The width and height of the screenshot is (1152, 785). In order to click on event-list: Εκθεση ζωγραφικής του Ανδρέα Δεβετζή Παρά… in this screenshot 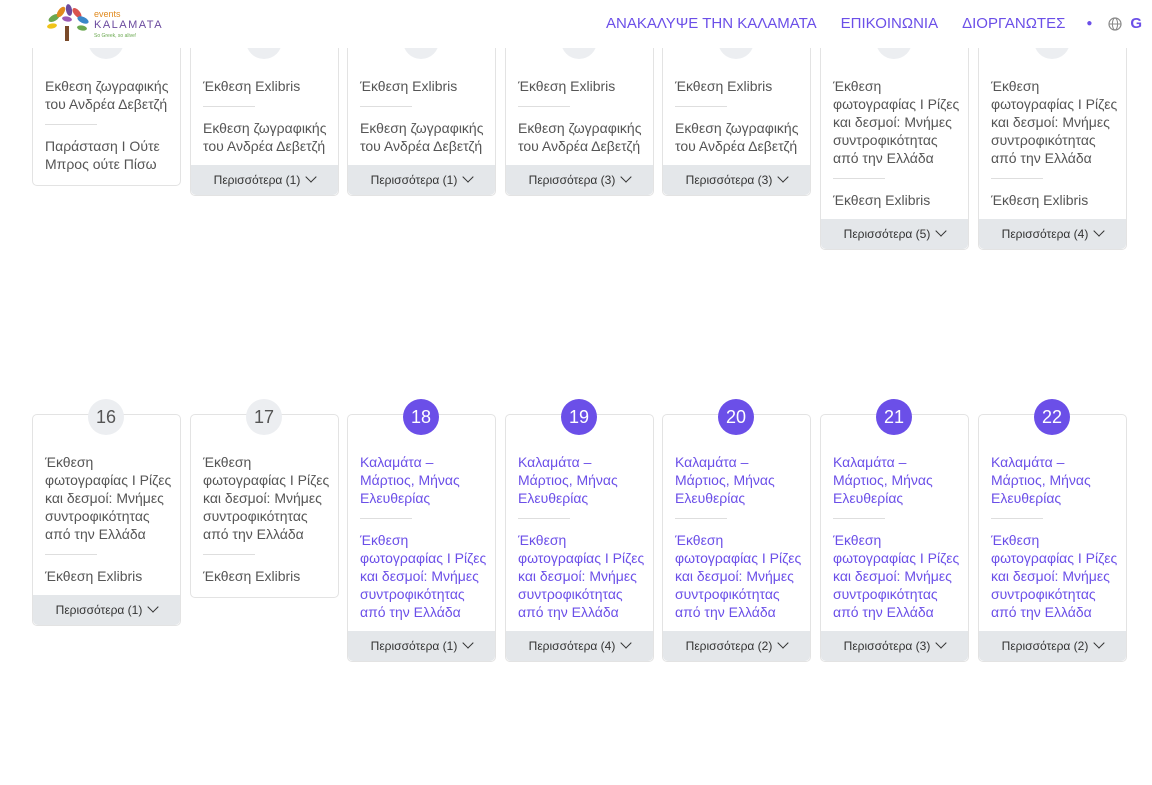, I will do `click(110, 125)`.